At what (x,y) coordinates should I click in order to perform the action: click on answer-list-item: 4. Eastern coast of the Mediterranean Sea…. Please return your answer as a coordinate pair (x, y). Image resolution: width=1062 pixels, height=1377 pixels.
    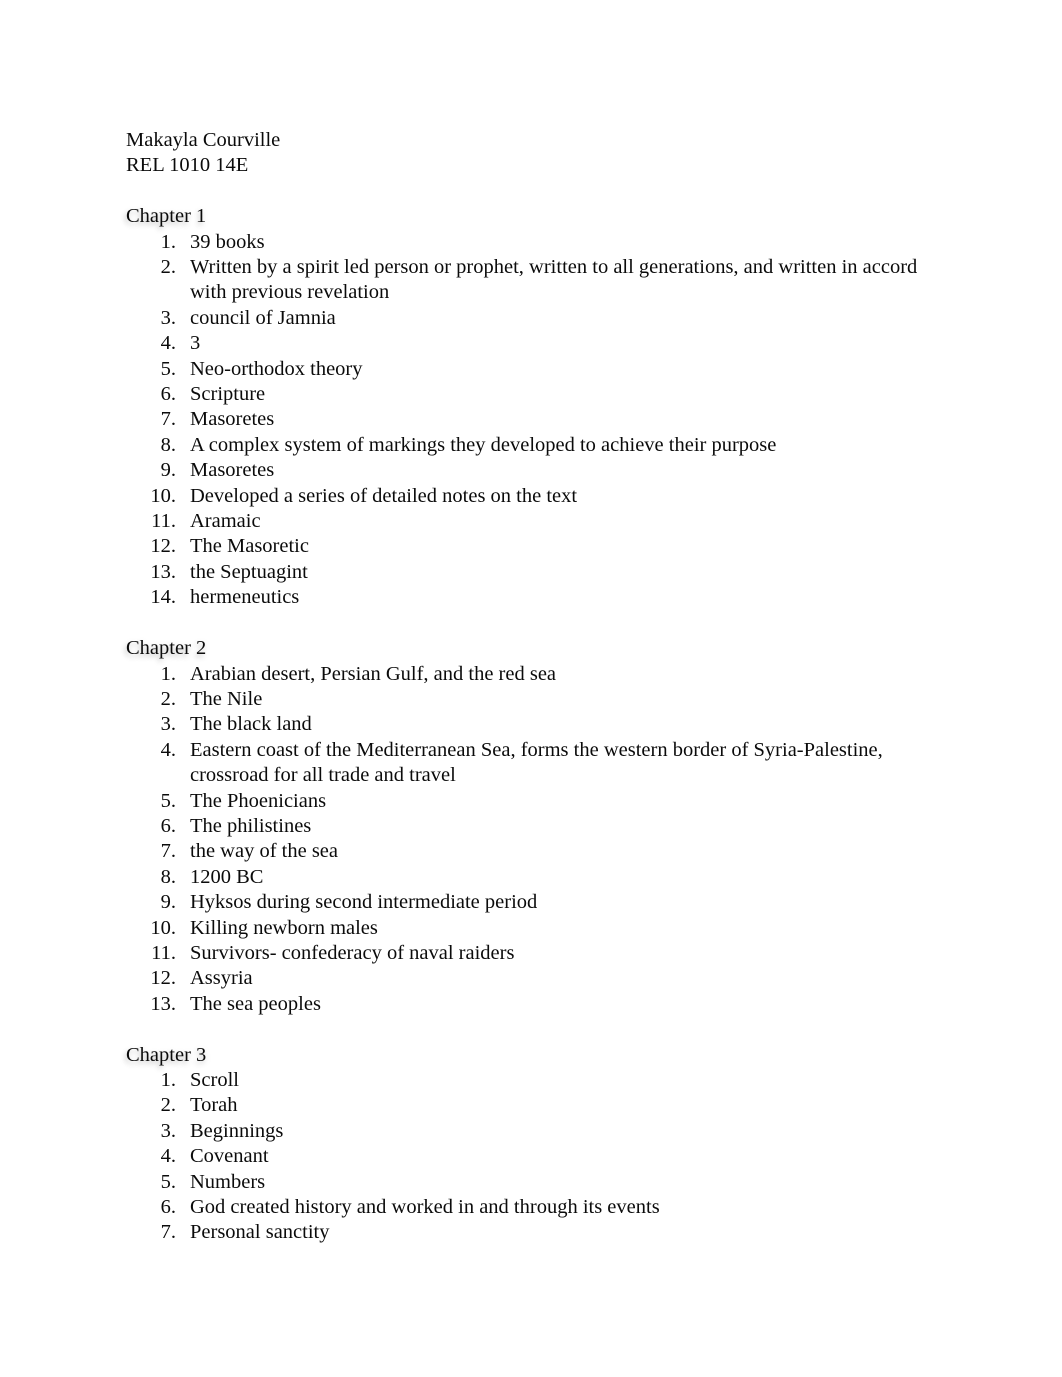
    Looking at the image, I should click on (531, 763).